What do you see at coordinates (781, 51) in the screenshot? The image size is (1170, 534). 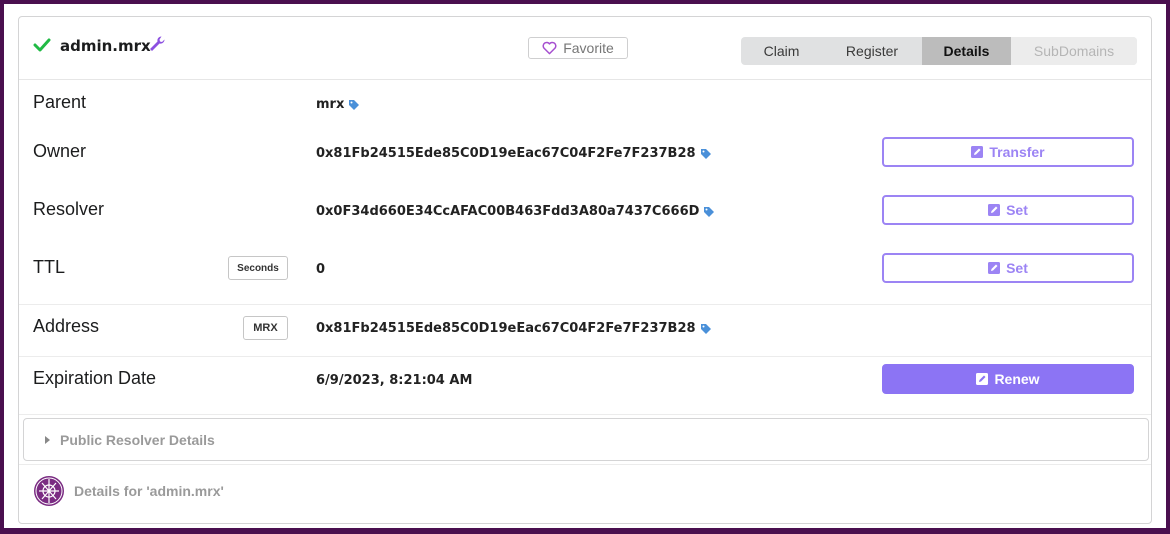 I see `tab-claim: Claim` at bounding box center [781, 51].